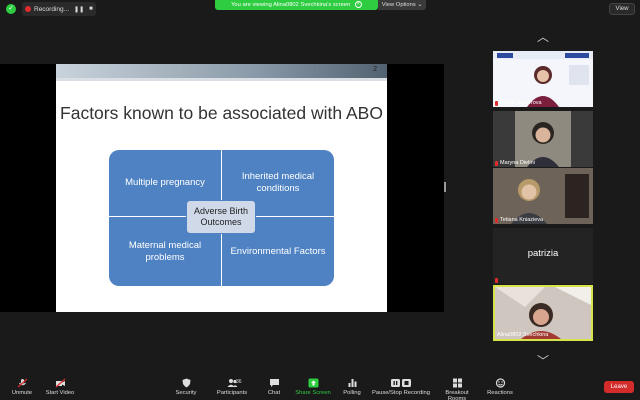 This screenshot has height=400, width=640. Describe the element at coordinates (79, 9) in the screenshot. I see `pause-recording-icon: ❚❚` at that location.